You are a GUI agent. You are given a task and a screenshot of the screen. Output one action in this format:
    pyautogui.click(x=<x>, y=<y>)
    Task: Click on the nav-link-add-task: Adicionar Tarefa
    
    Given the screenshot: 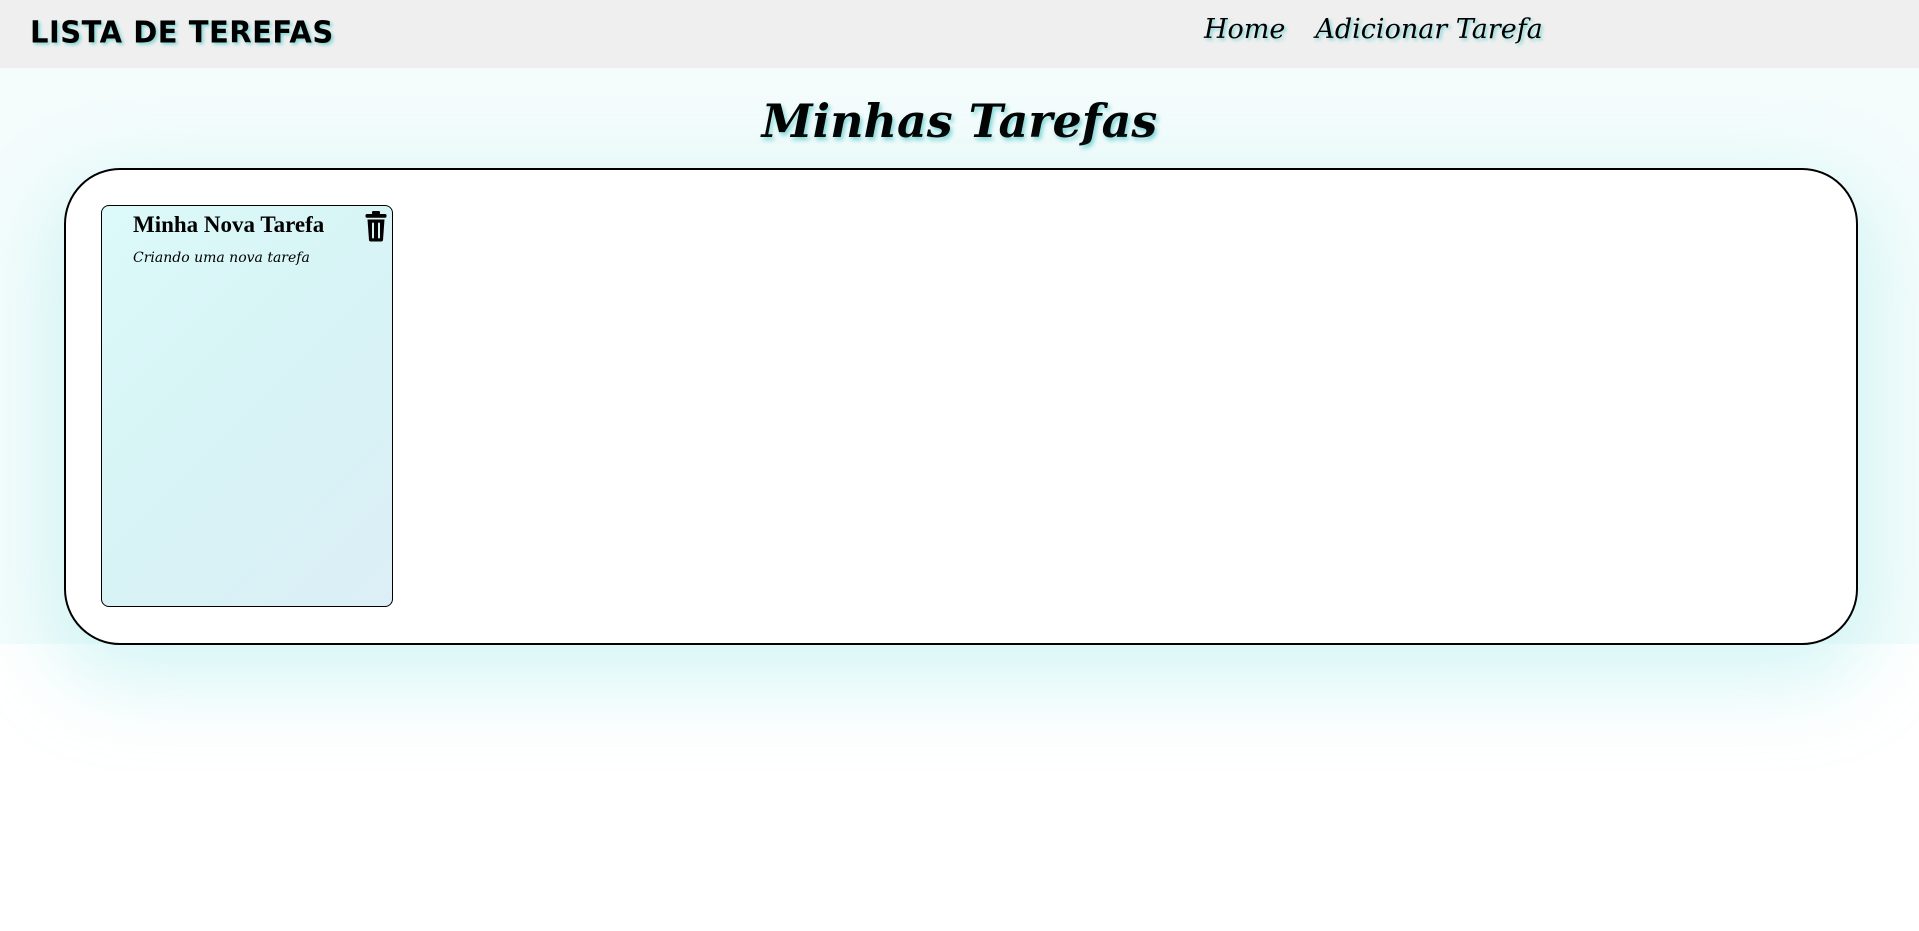 What is the action you would take?
    pyautogui.click(x=1428, y=29)
    